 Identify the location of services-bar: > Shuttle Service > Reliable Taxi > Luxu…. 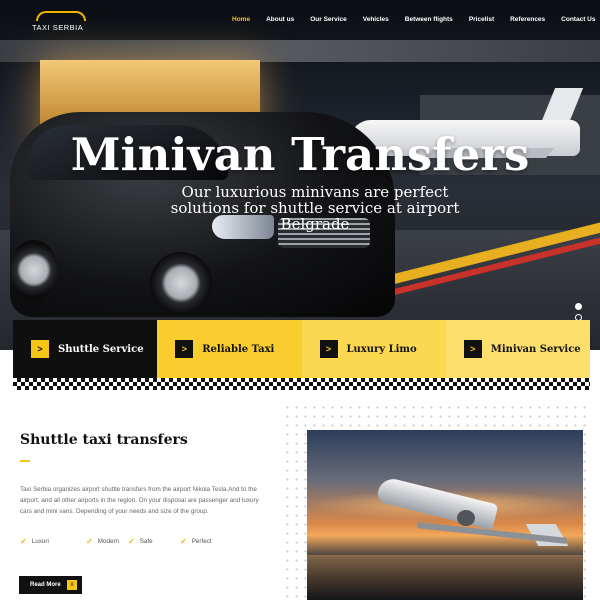
(301, 349).